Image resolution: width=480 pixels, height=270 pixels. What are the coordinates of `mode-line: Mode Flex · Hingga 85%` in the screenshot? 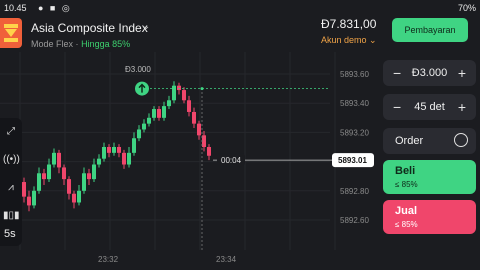 It's located at (80, 44).